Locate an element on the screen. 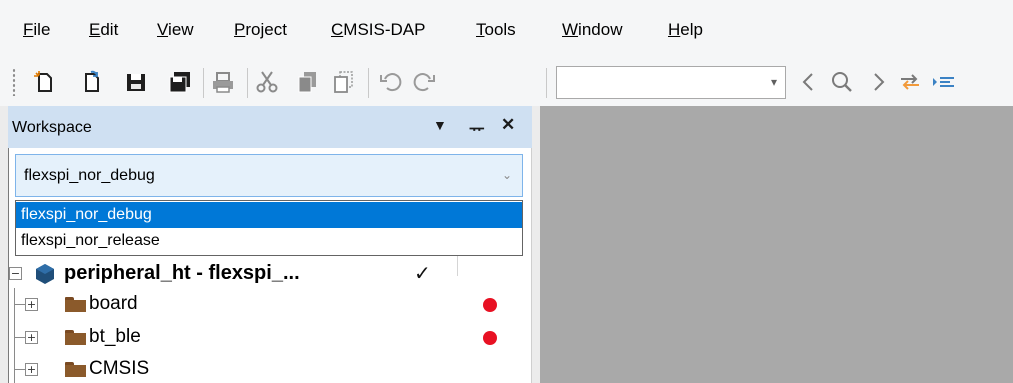  new-file-icon is located at coordinates (45, 82).